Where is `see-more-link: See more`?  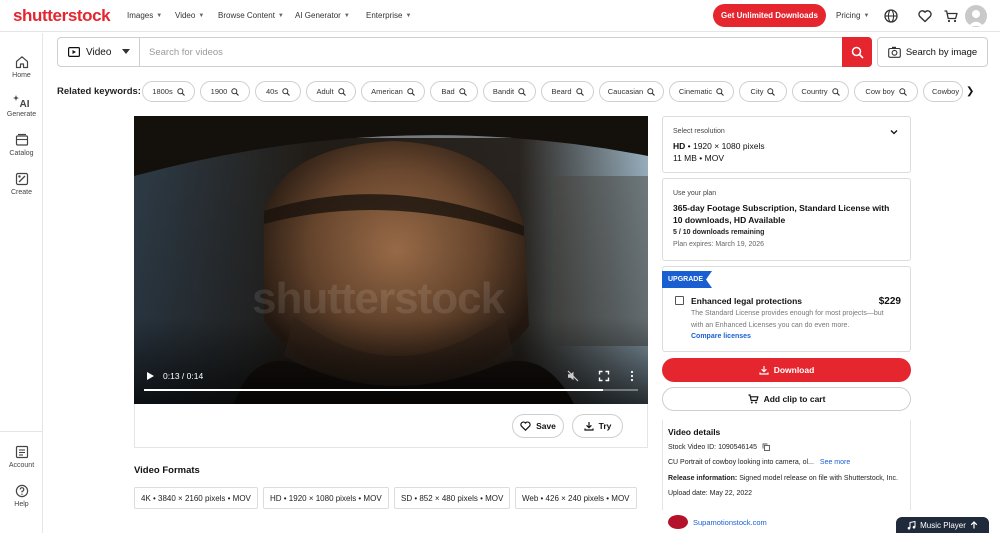 see-more-link: See more is located at coordinates (835, 462).